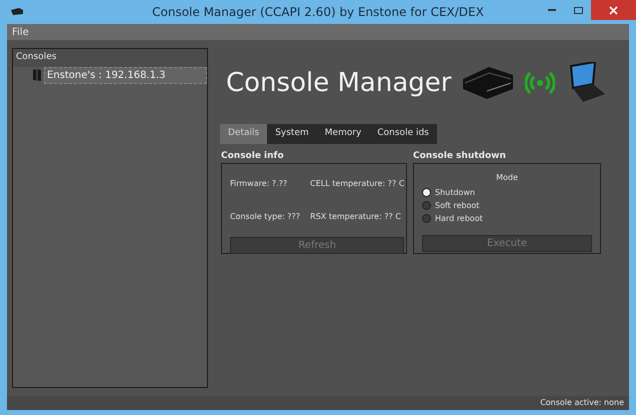  I want to click on info-label: Console type: ???, so click(265, 217).